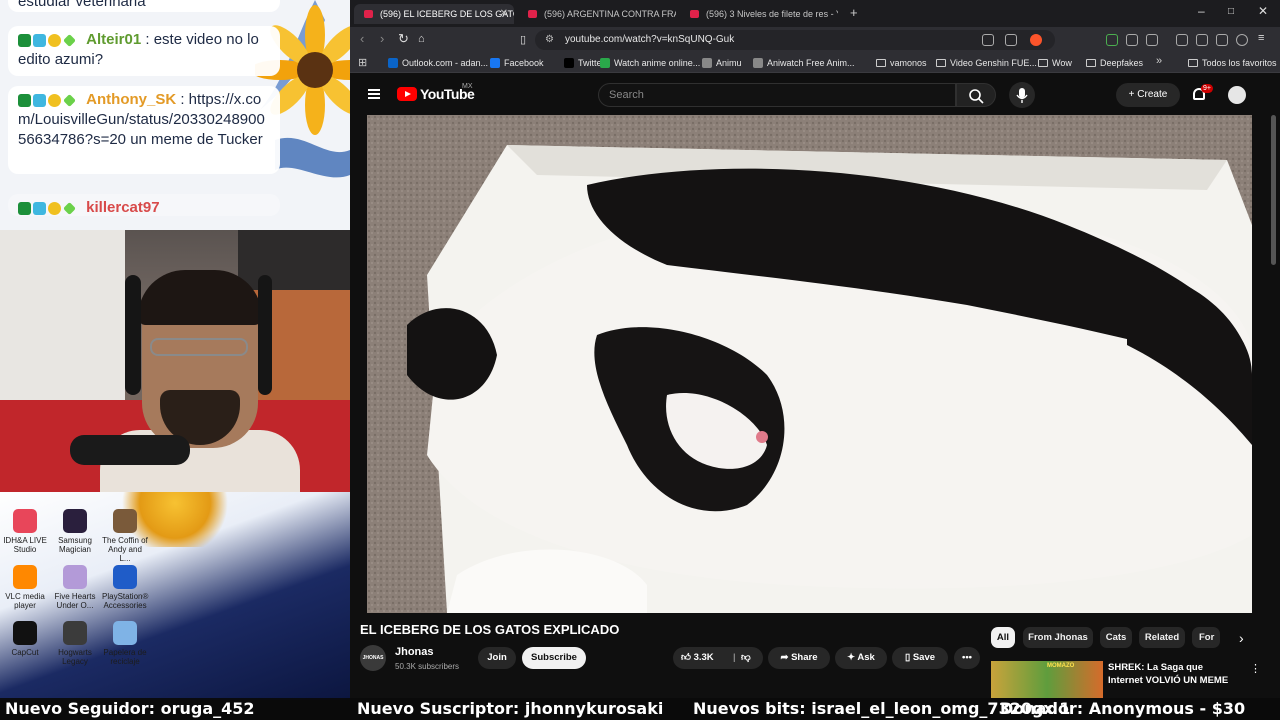  What do you see at coordinates (1231, 11) in the screenshot?
I see `maximize-icon: □` at bounding box center [1231, 11].